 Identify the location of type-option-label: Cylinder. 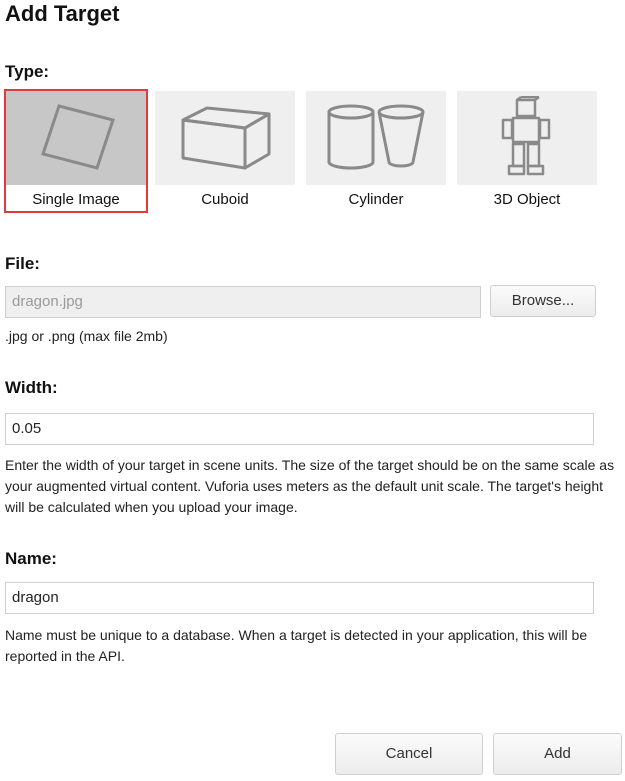
(376, 199).